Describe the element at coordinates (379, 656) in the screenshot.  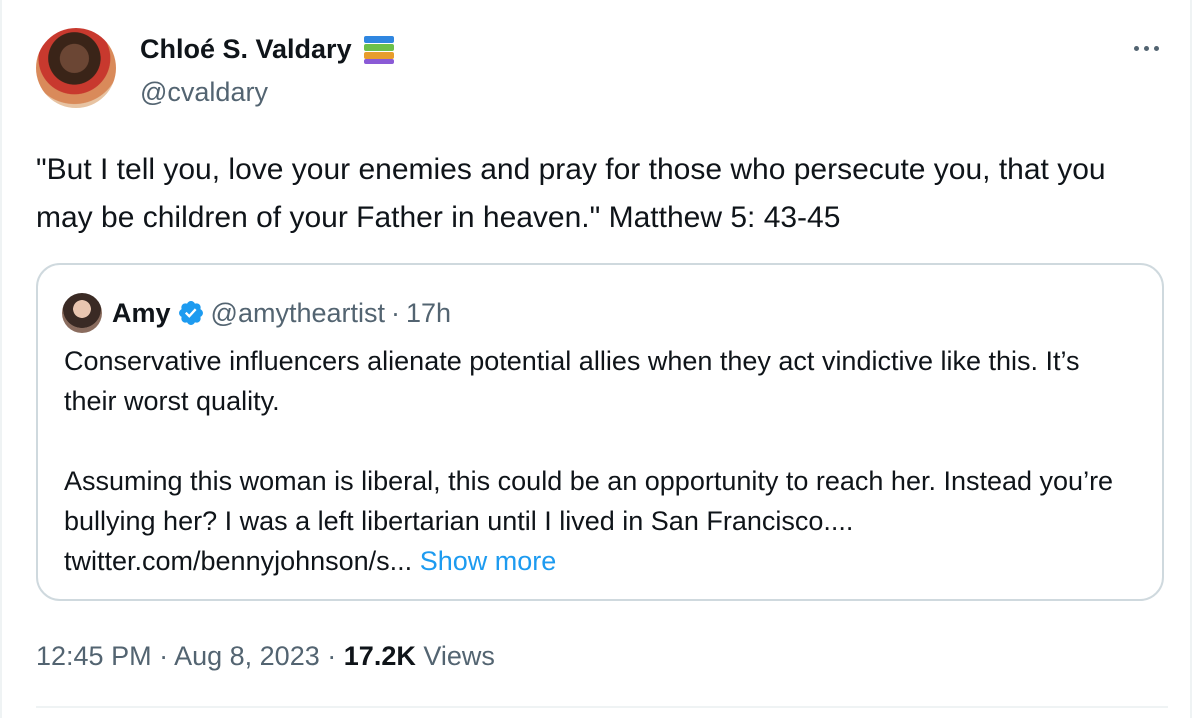
I see `views-count: 17.2K` at that location.